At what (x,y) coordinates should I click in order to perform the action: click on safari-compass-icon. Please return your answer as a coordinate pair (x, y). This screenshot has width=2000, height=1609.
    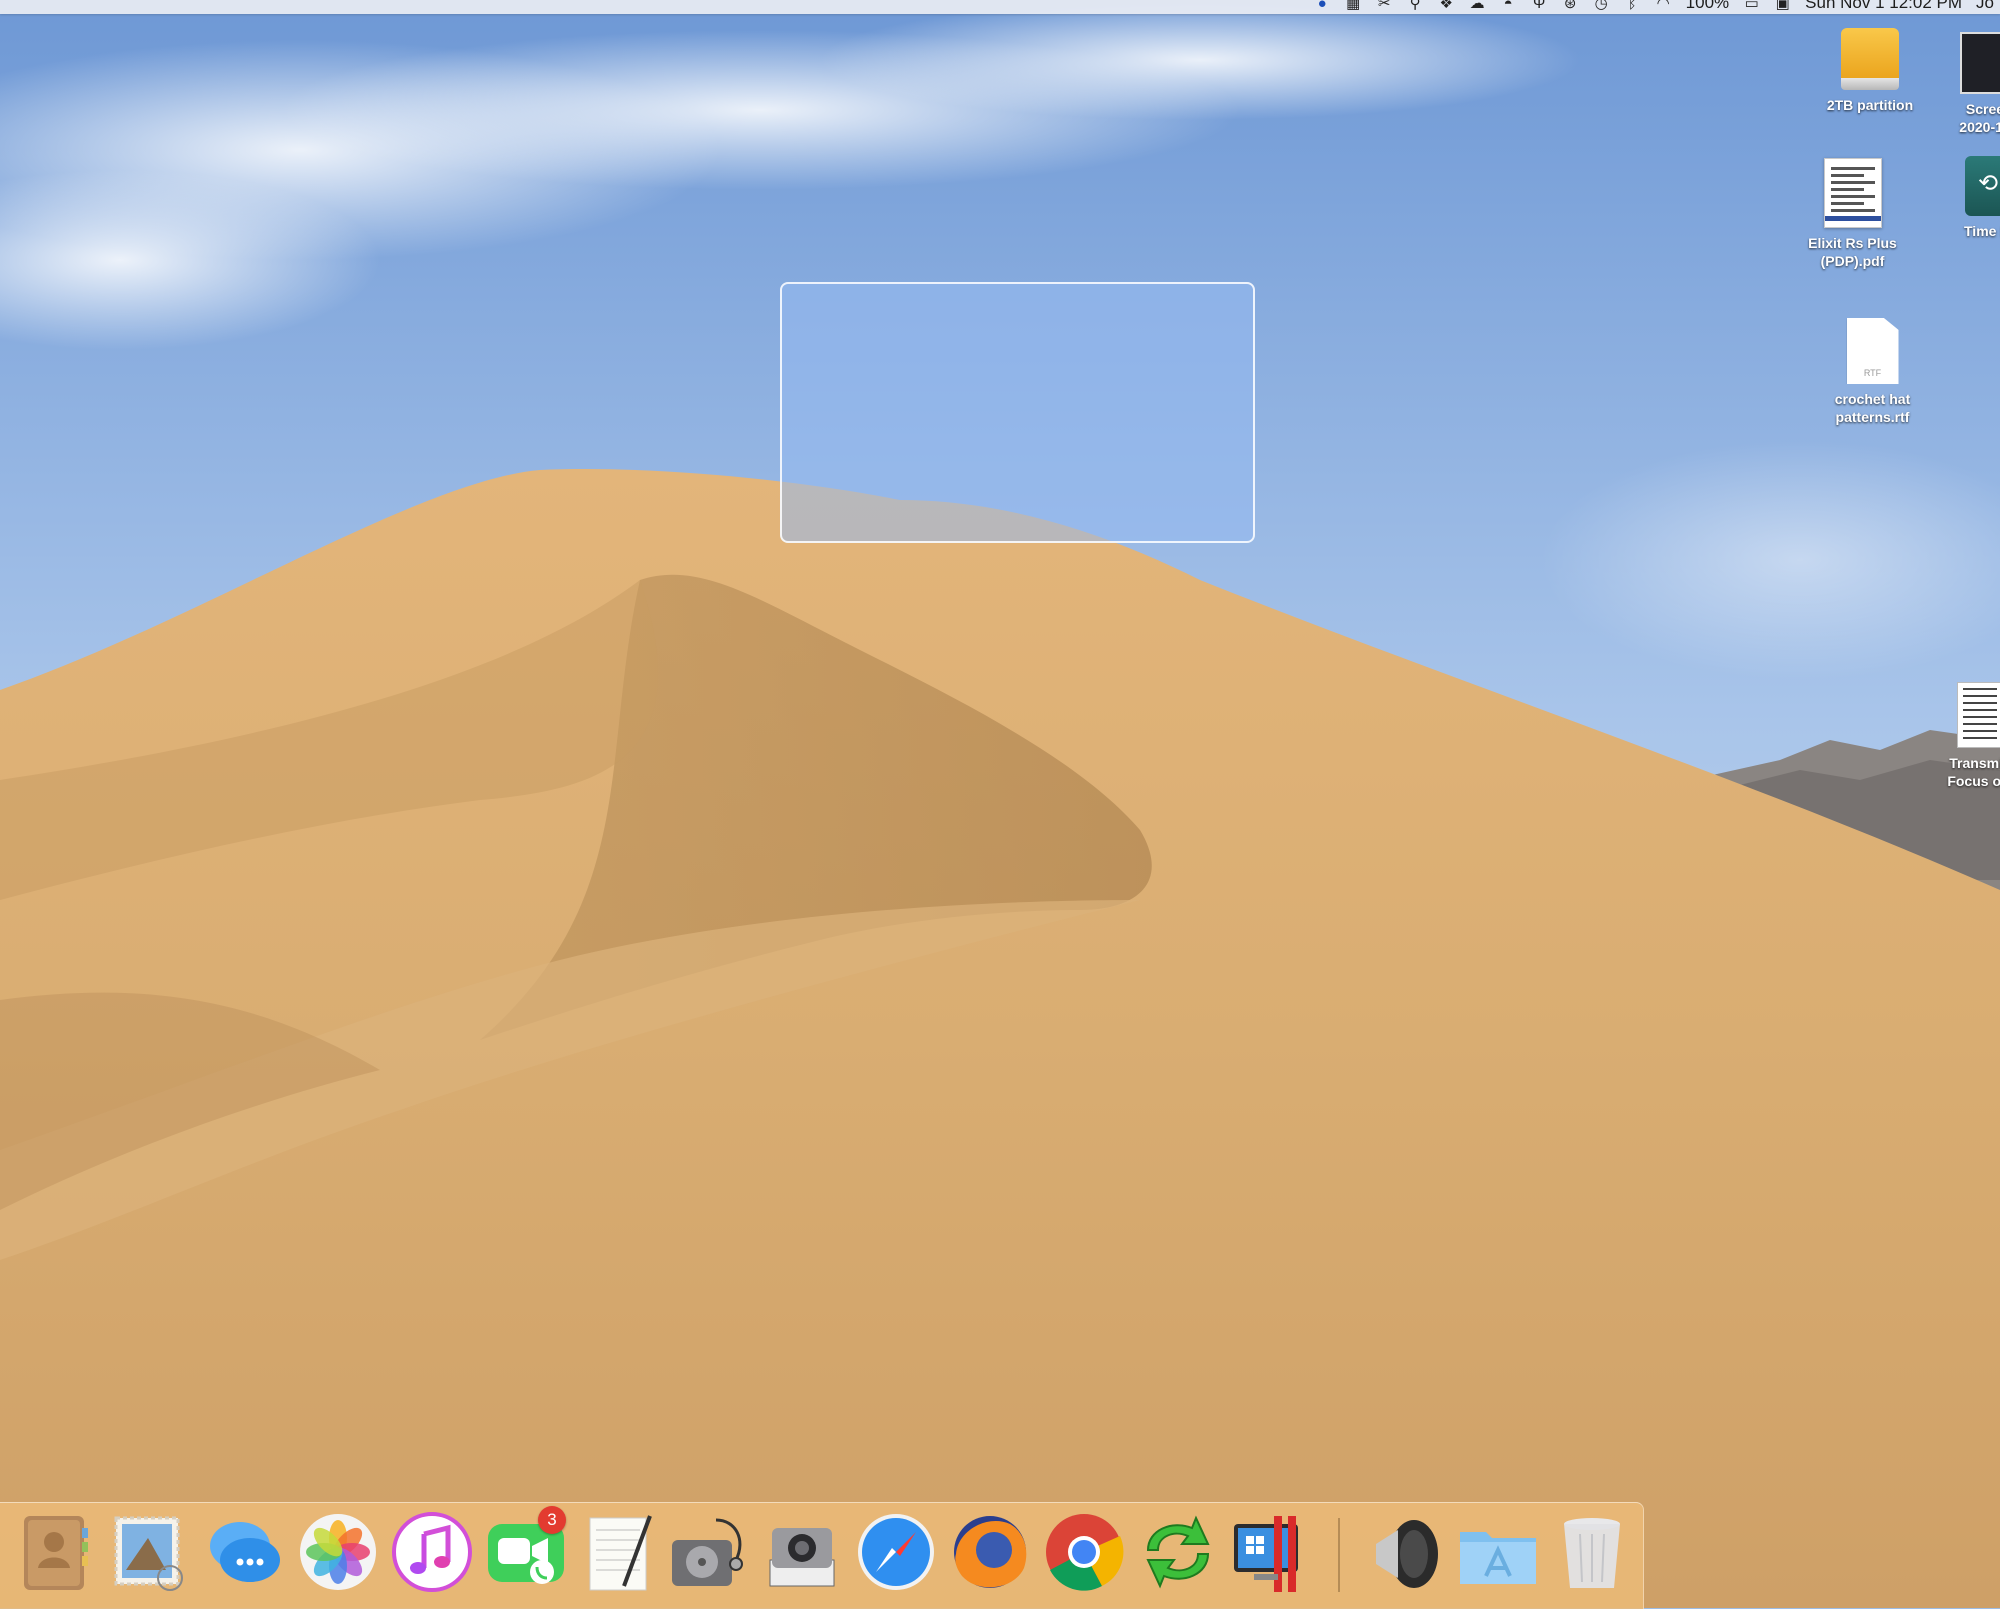
    Looking at the image, I should click on (896, 1552).